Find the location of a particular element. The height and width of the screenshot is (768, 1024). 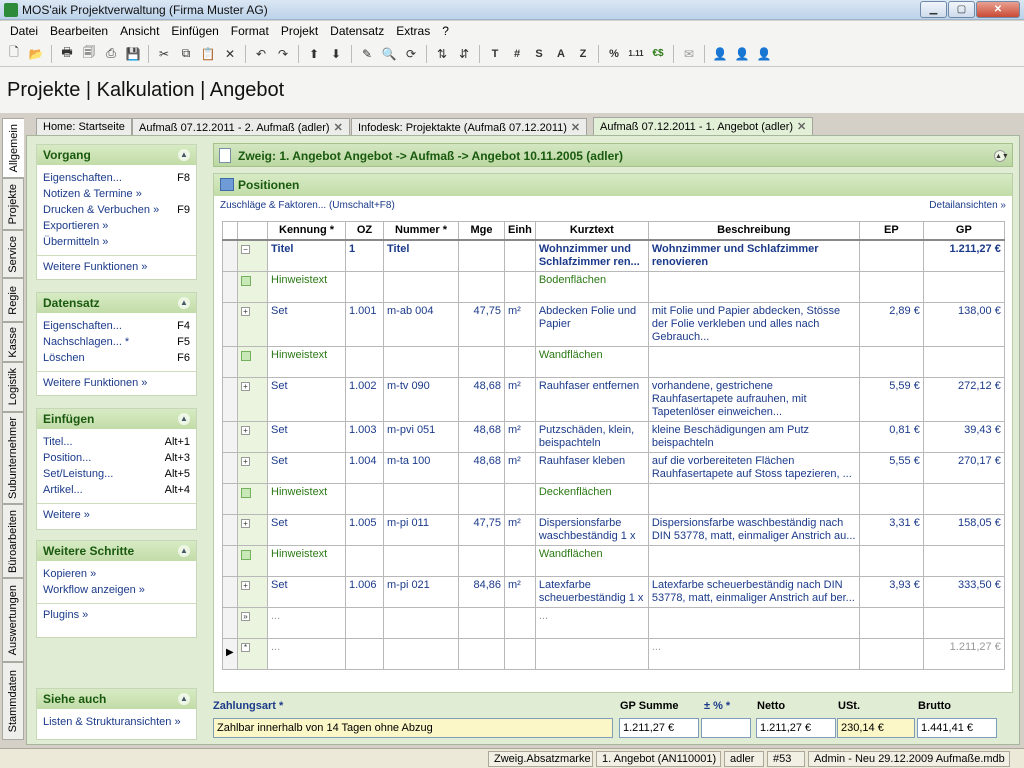

col-mge: Mge is located at coordinates (481, 231).